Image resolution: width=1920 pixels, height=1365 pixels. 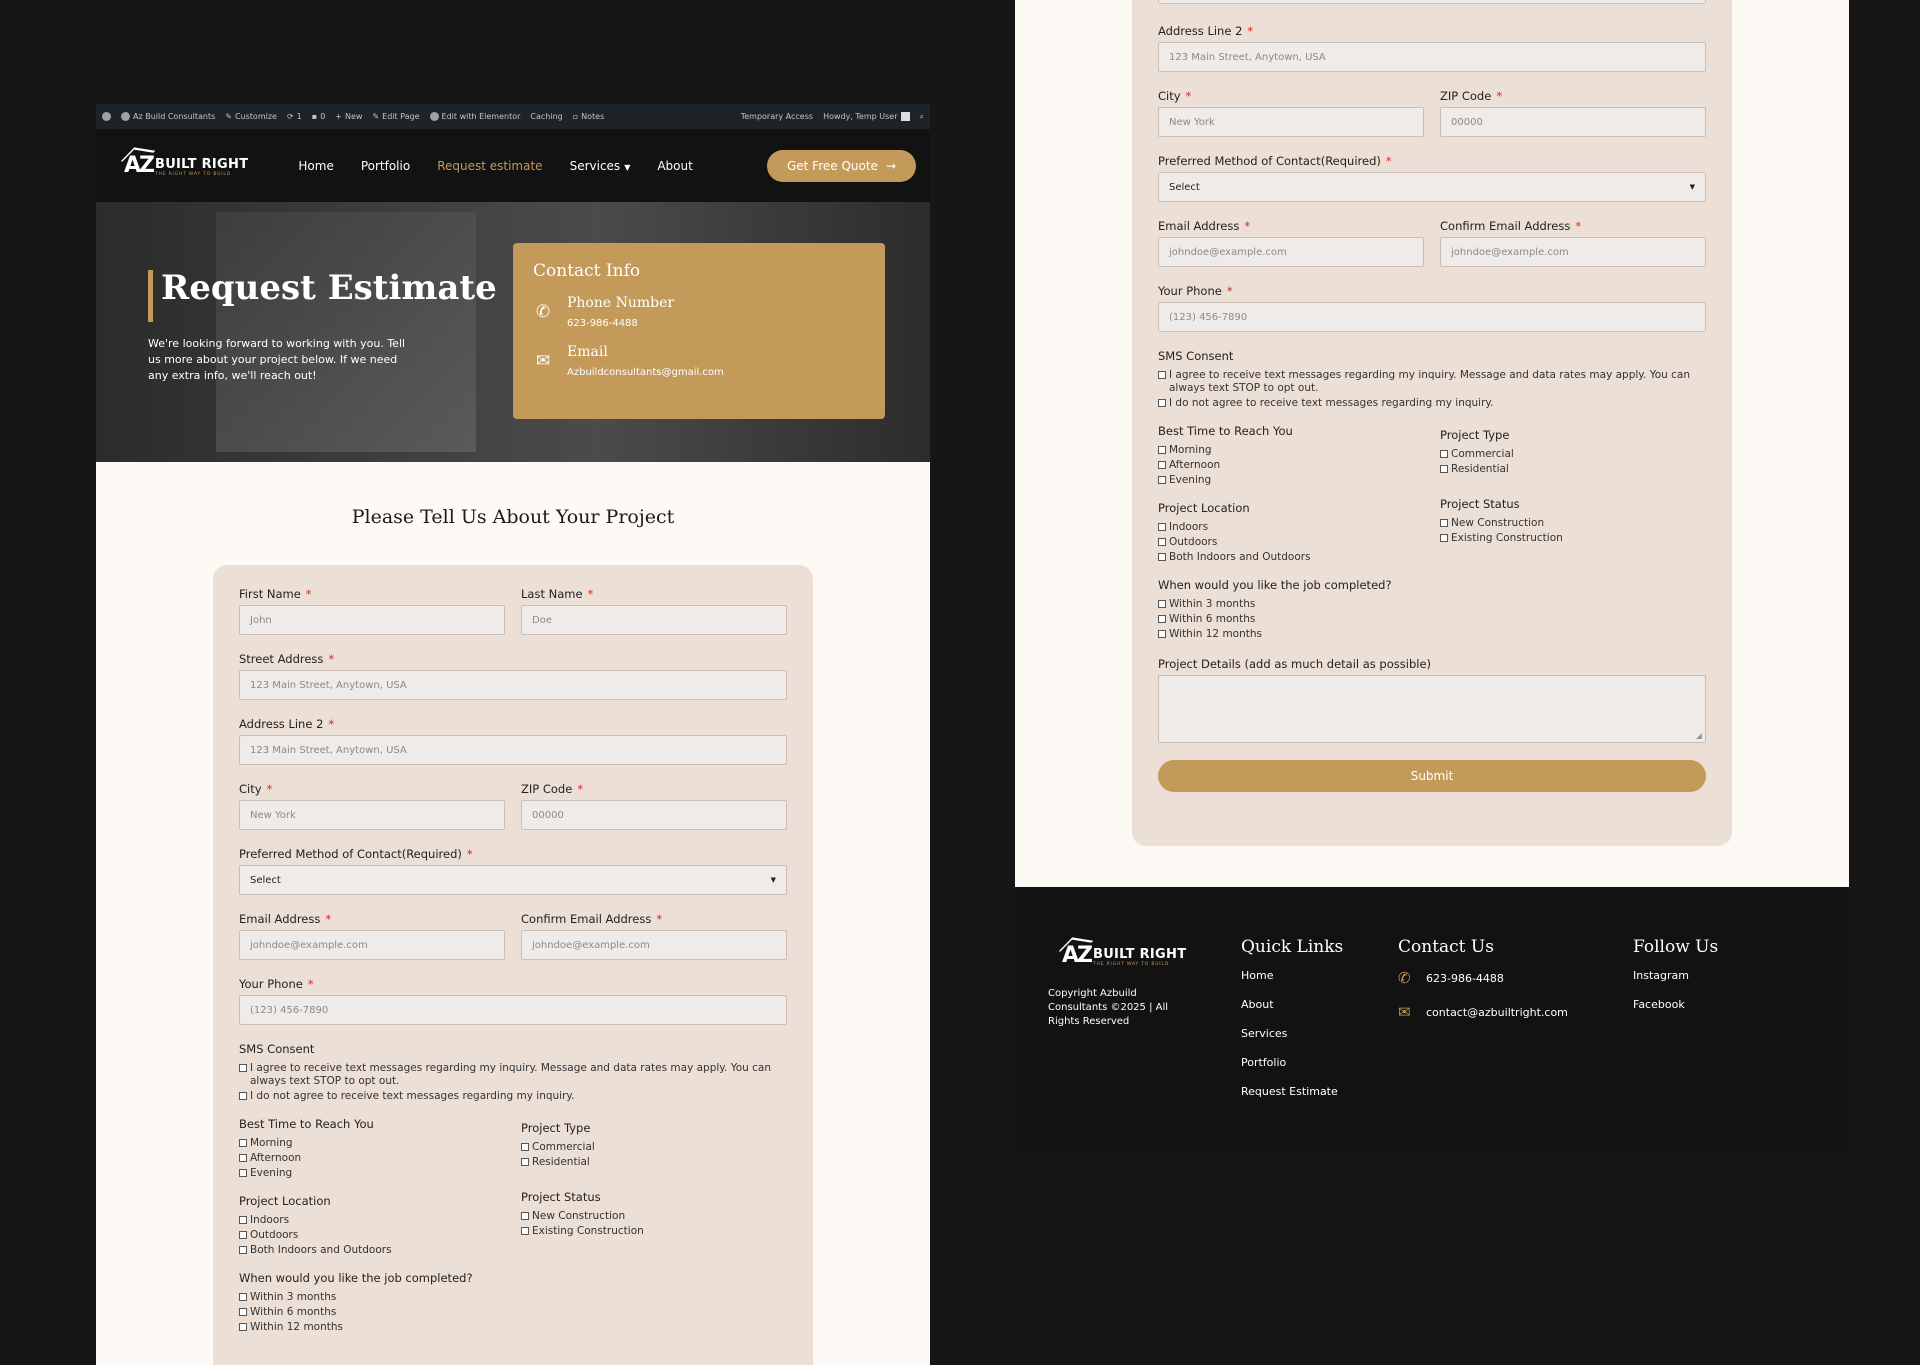 What do you see at coordinates (513, 750) in the screenshot?
I see `address-line-2-input: 123 Main Street, Anytown, USA` at bounding box center [513, 750].